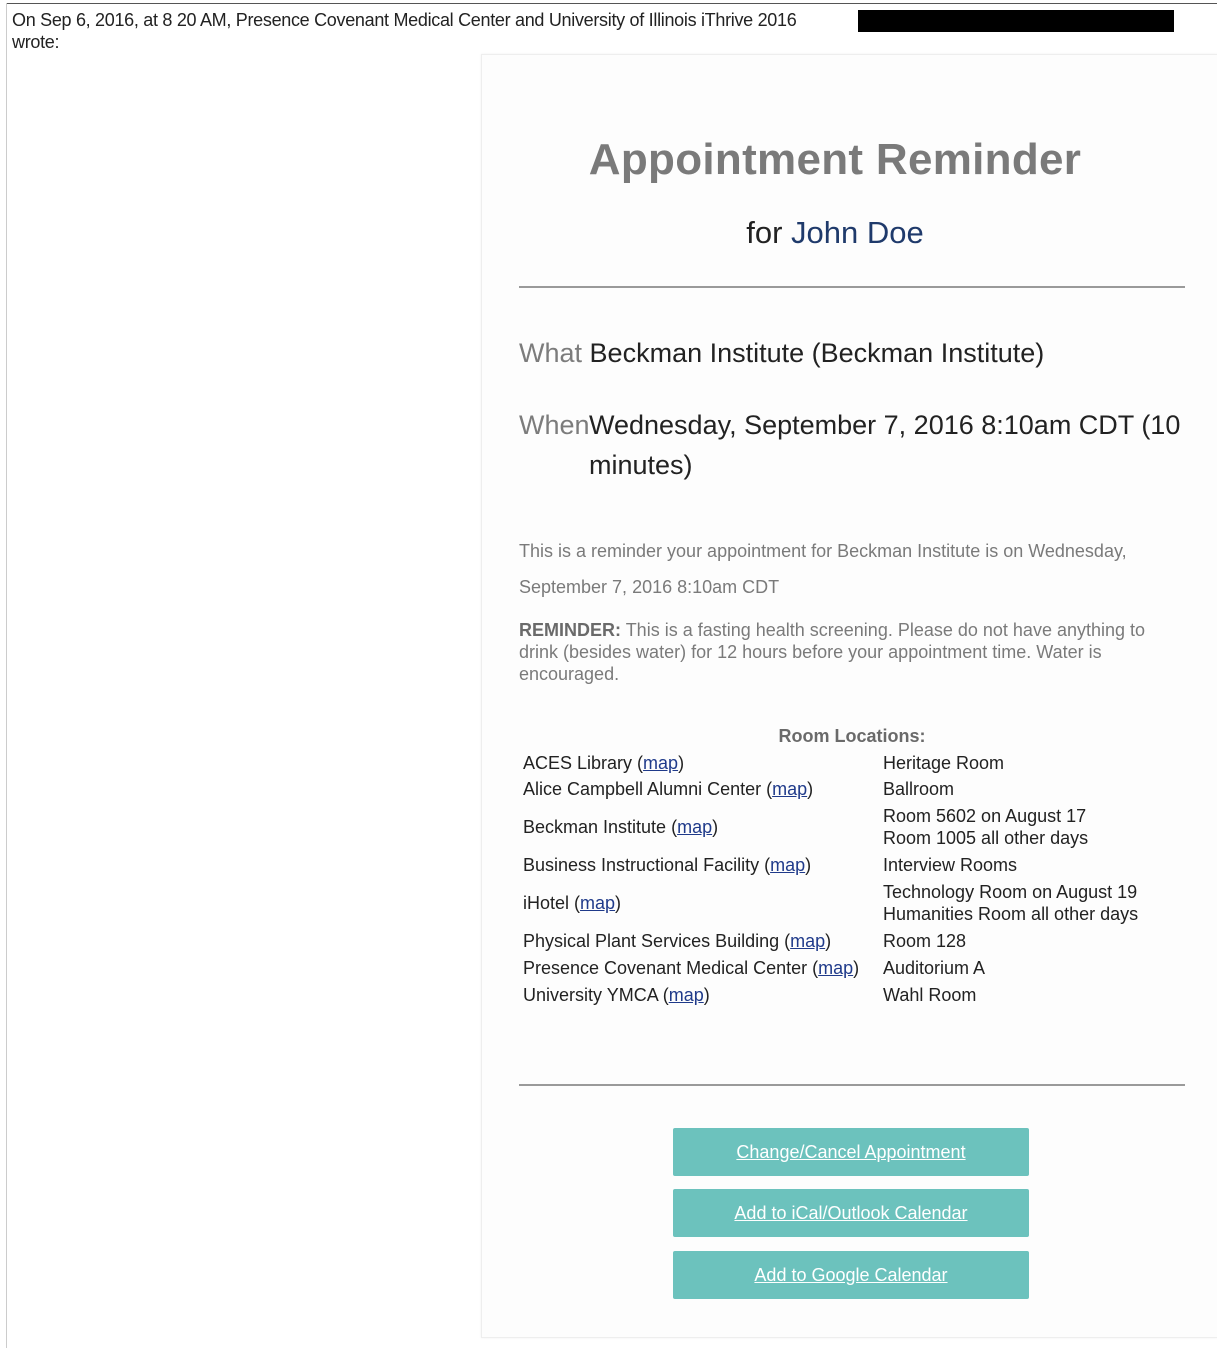 The image size is (1217, 1348). Describe the element at coordinates (852, 1085) in the screenshot. I see `divider-bottom` at that location.